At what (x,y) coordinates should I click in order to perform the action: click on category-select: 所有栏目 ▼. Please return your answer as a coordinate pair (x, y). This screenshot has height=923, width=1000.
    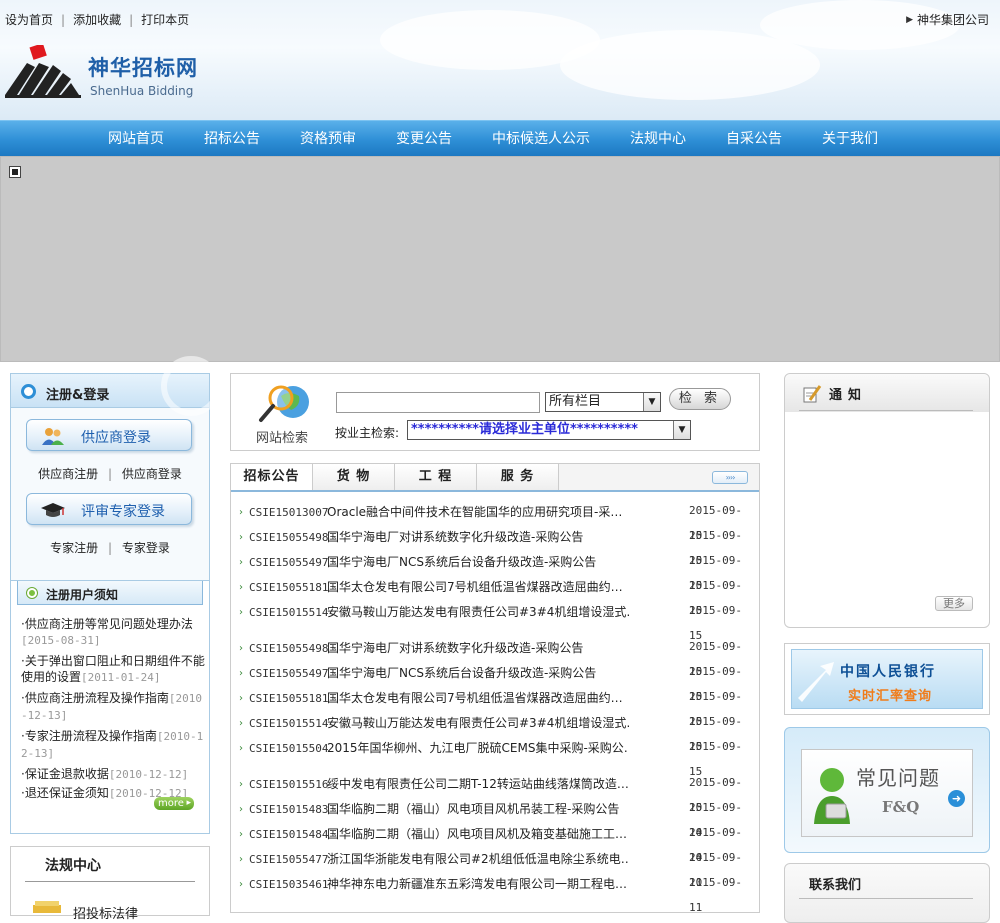
    Looking at the image, I should click on (603, 402).